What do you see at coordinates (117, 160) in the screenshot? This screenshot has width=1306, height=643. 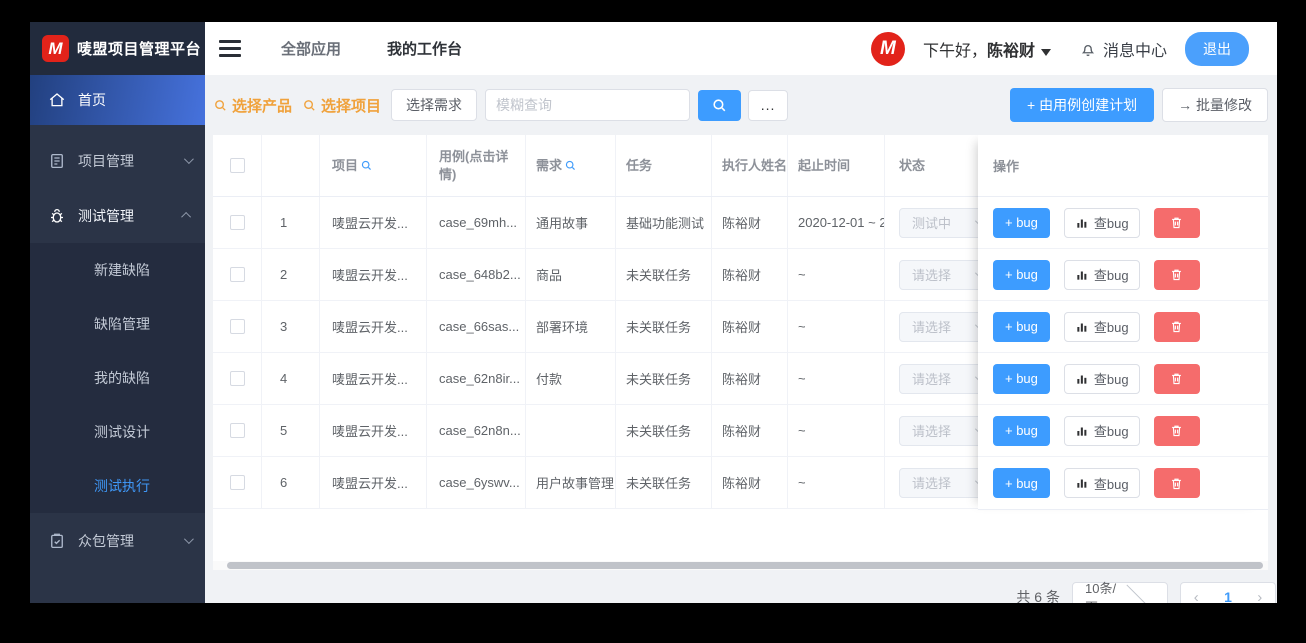 I see `sidebar-item-project-mgmt: 项目管理` at bounding box center [117, 160].